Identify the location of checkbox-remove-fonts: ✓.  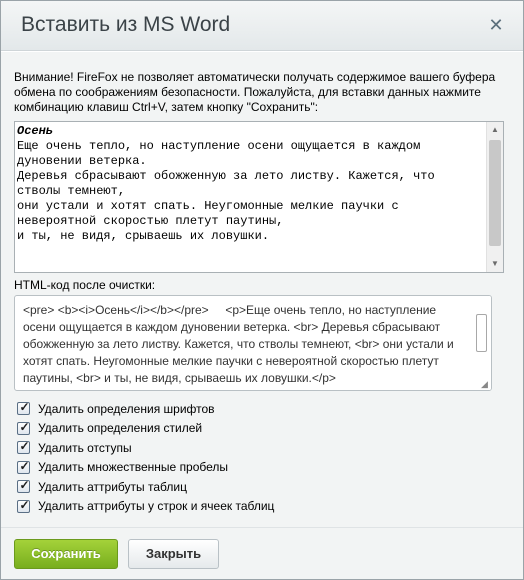
(23, 408).